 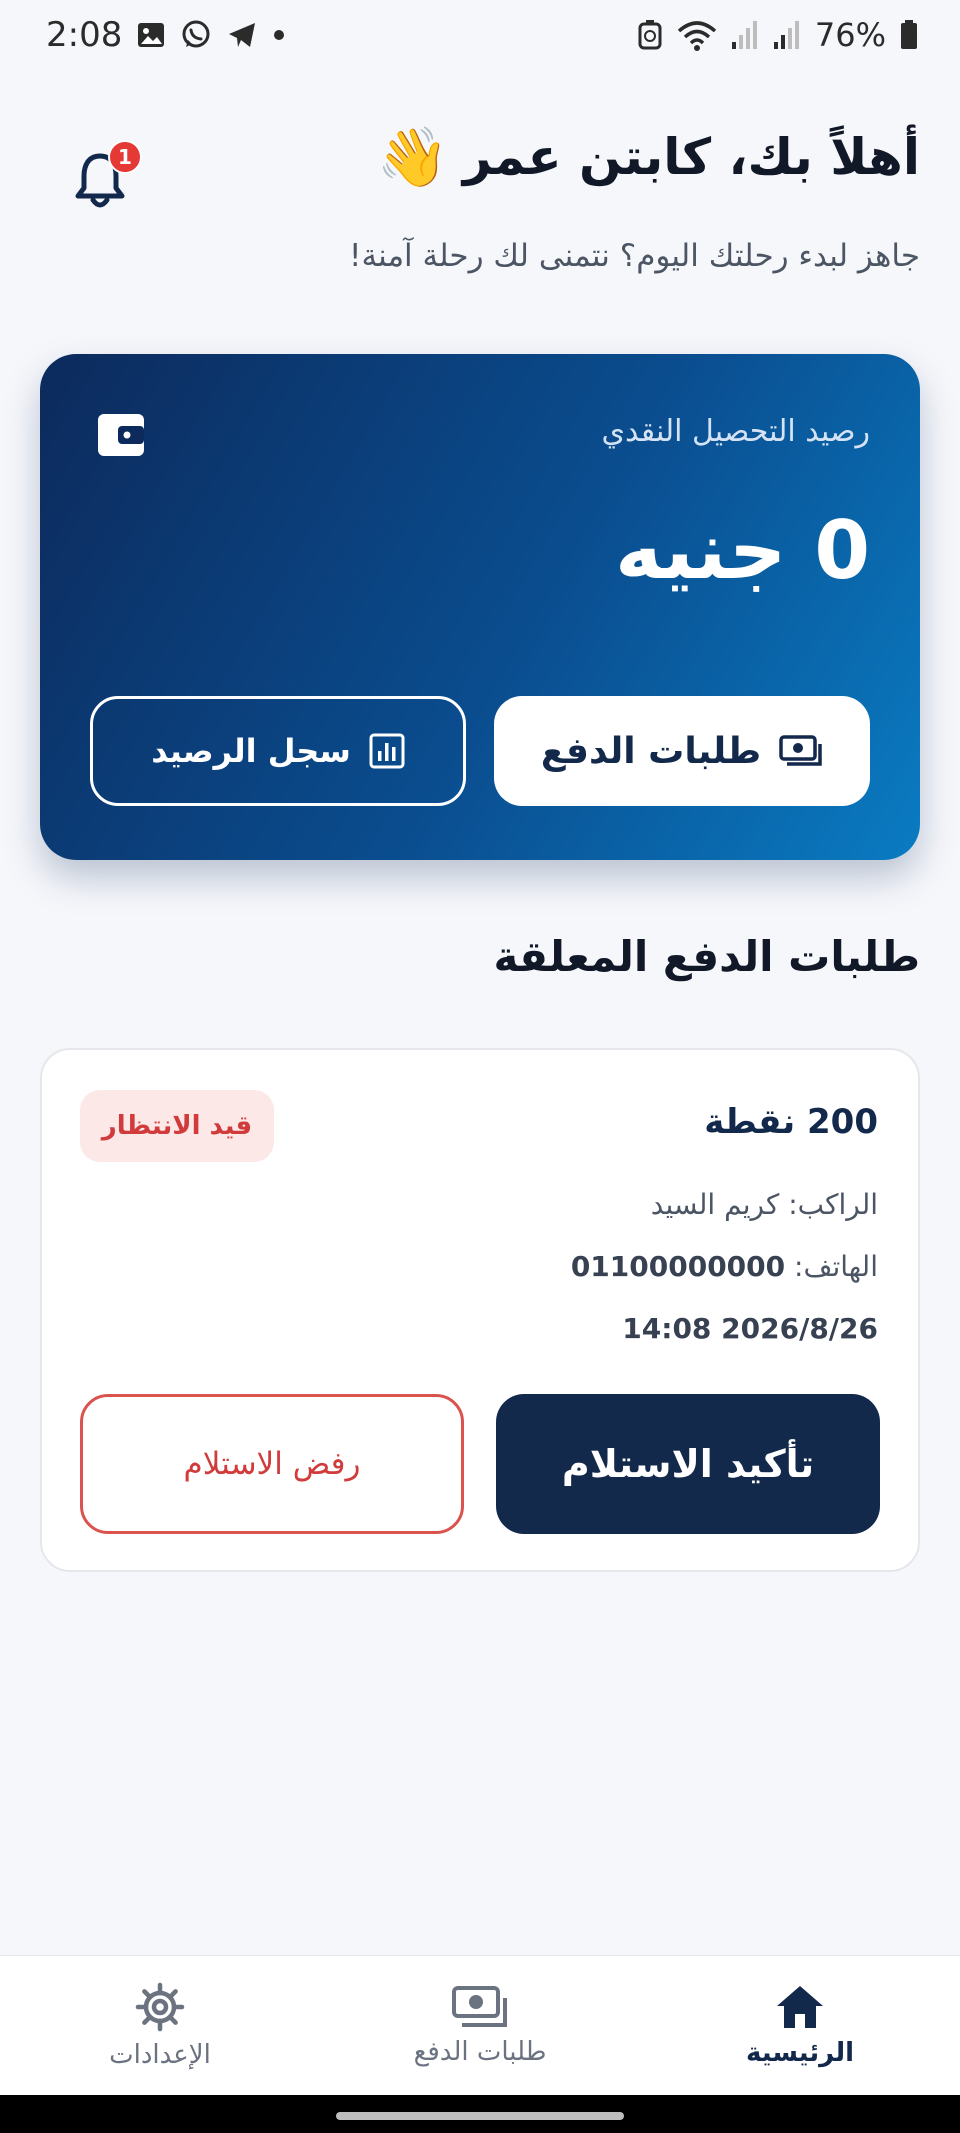 I want to click on datetime-line: 14:08 2026/8/26, so click(x=750, y=1328).